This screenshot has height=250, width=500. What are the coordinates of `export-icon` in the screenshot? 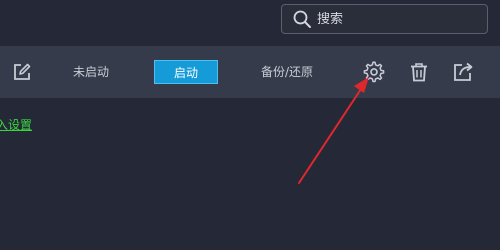 It's located at (463, 72).